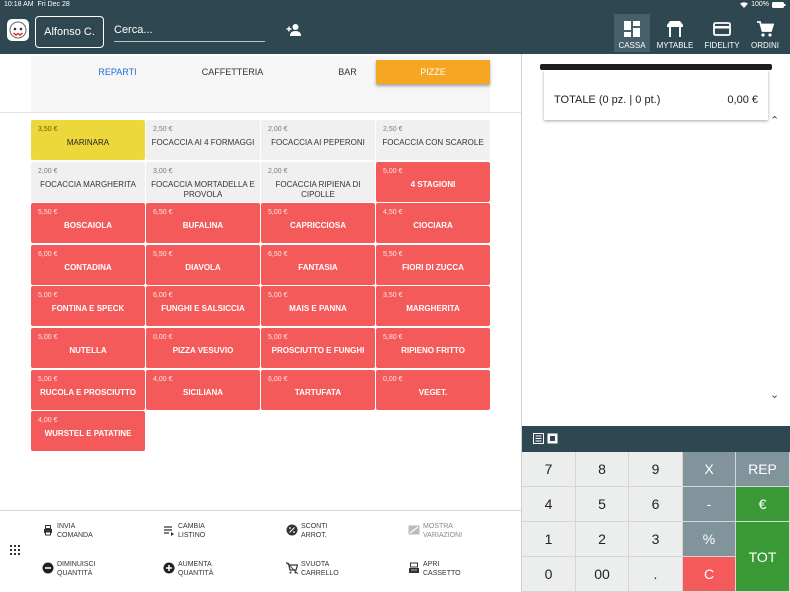 The image size is (790, 592). I want to click on nav-cassa-button: CASSA, so click(632, 33).